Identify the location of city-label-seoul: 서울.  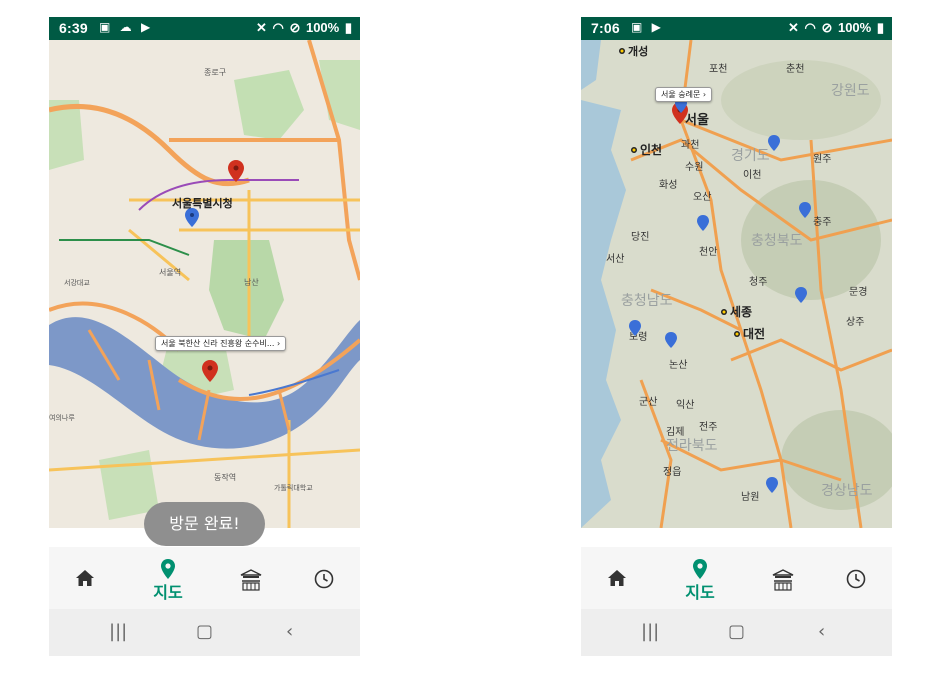
(697, 120).